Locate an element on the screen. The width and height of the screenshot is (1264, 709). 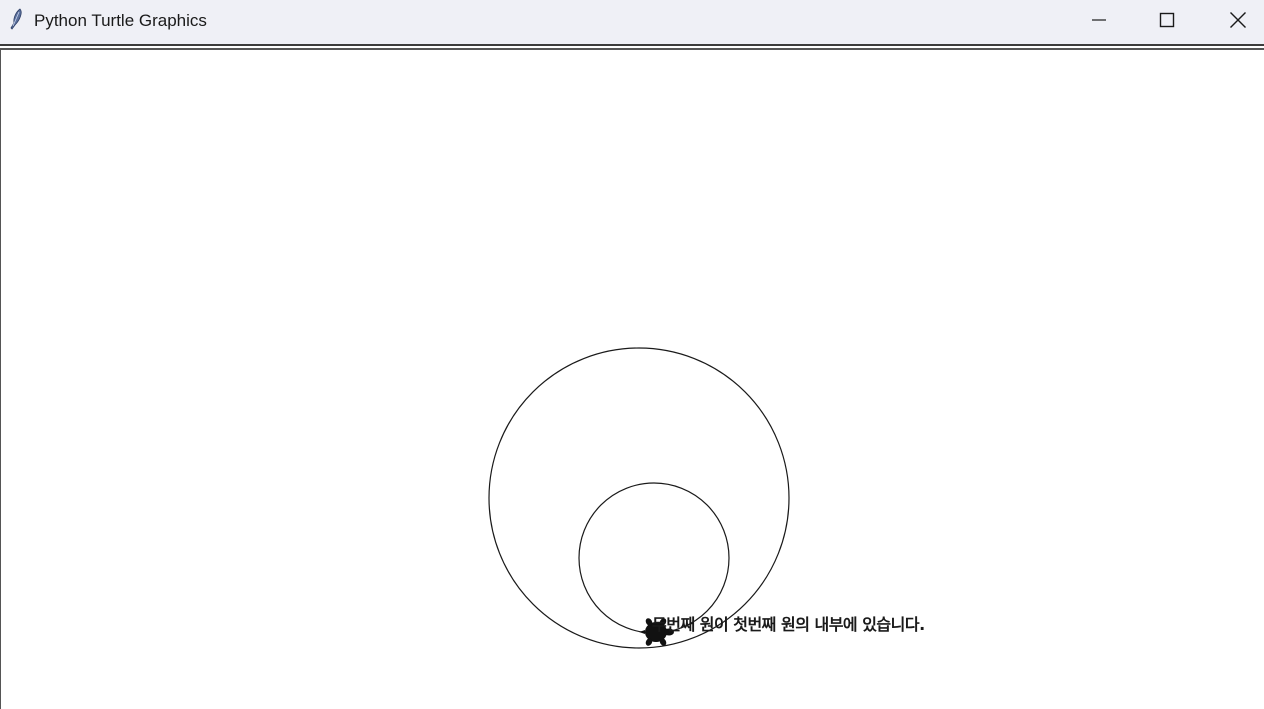
maximize-icon is located at coordinates (1167, 20).